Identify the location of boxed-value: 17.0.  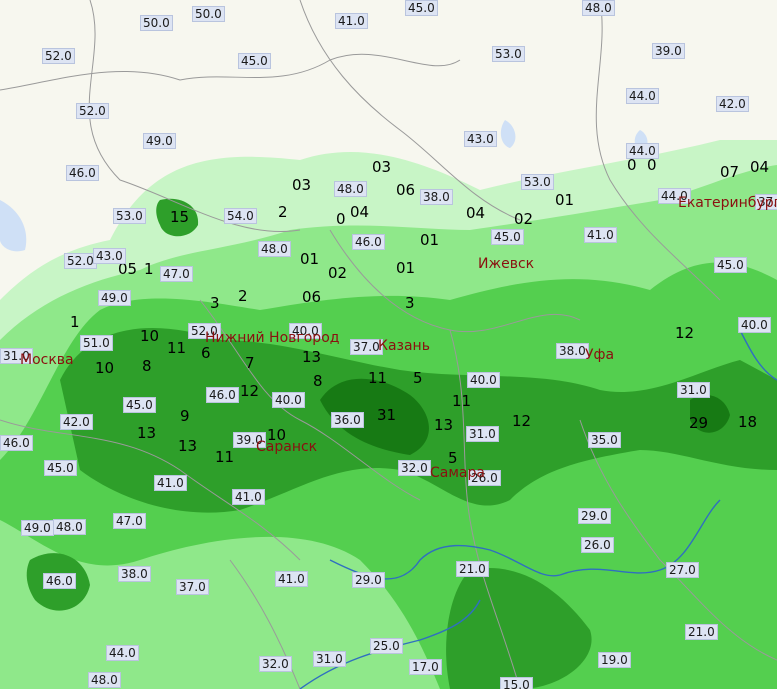
(425, 667).